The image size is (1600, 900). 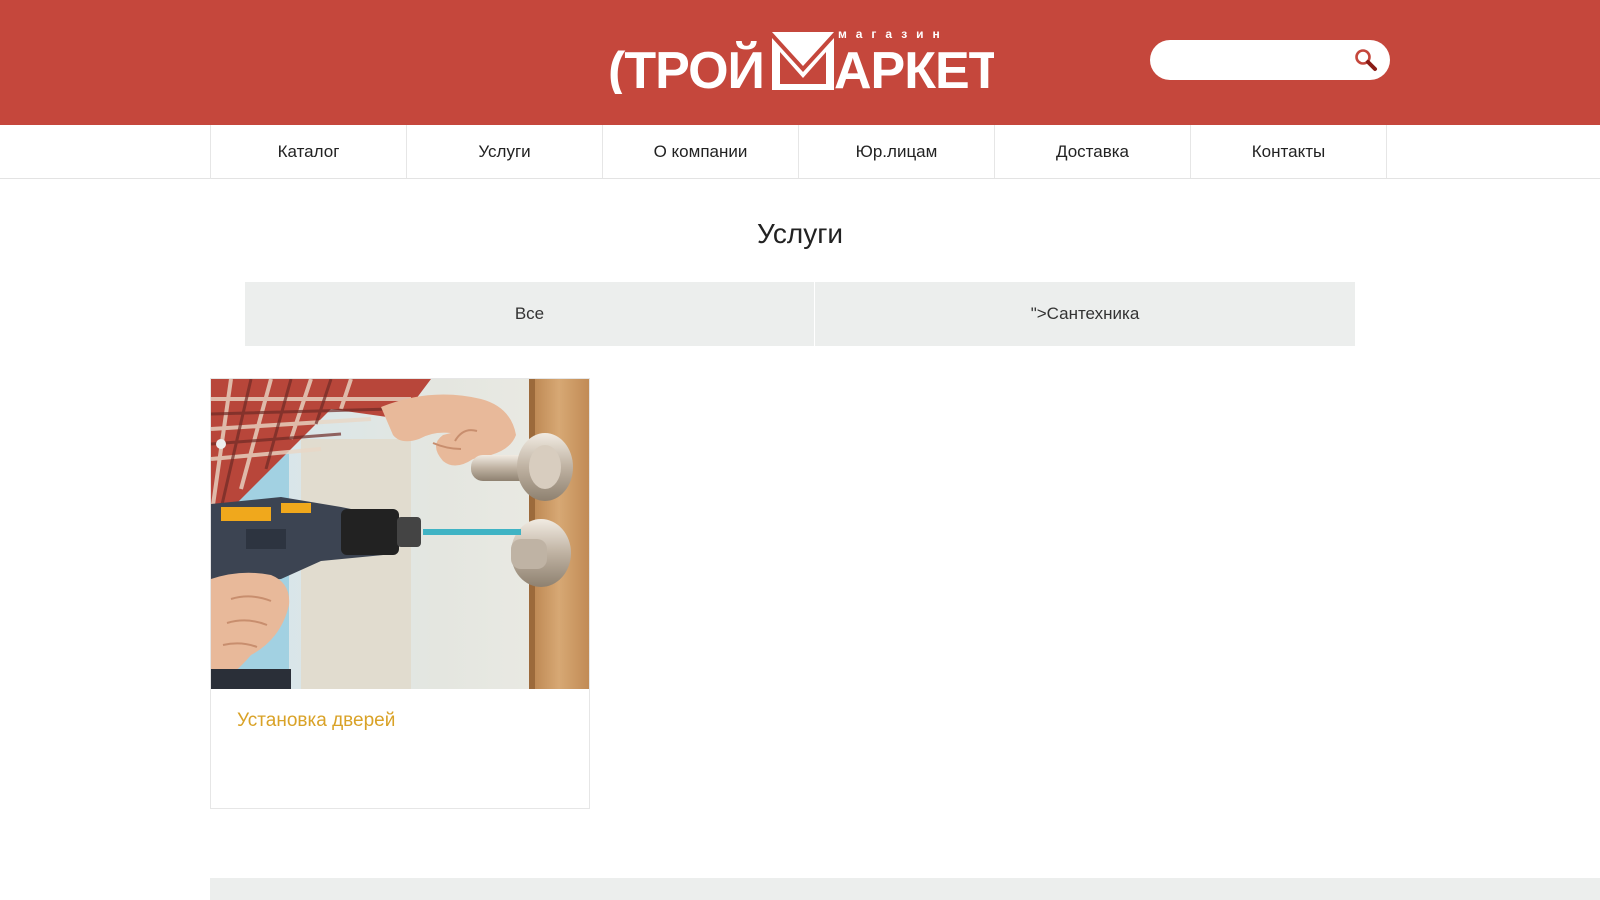 I want to click on nav-item-delivery: Доставка, so click(x=1093, y=151).